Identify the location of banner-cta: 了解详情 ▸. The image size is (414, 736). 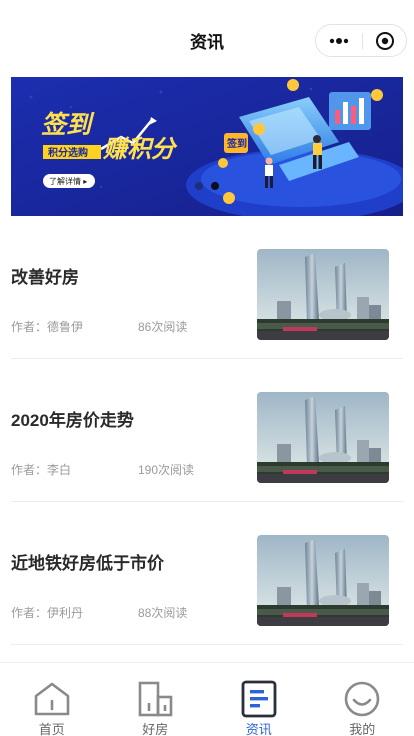
(68, 181).